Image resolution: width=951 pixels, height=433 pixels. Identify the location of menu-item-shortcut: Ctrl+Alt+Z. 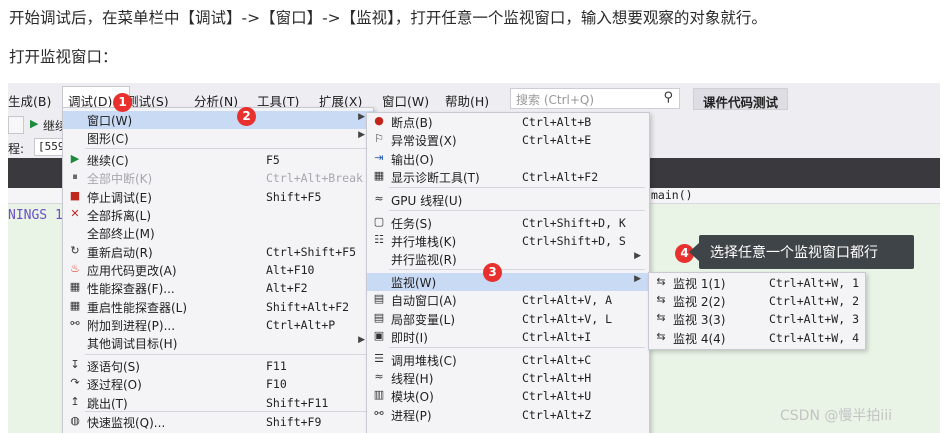
(557, 415).